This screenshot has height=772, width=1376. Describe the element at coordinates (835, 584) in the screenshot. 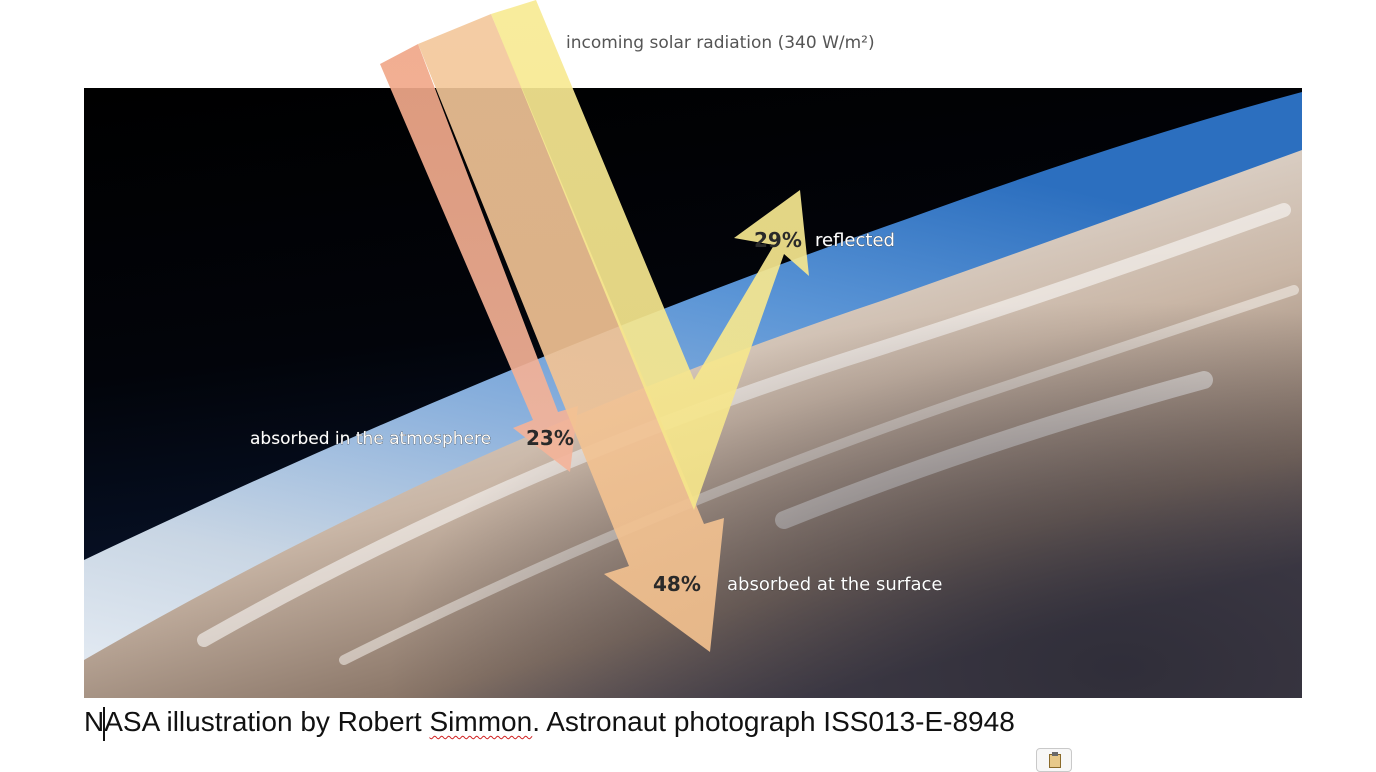

I see `surface-label: absorbed at the surface` at that location.